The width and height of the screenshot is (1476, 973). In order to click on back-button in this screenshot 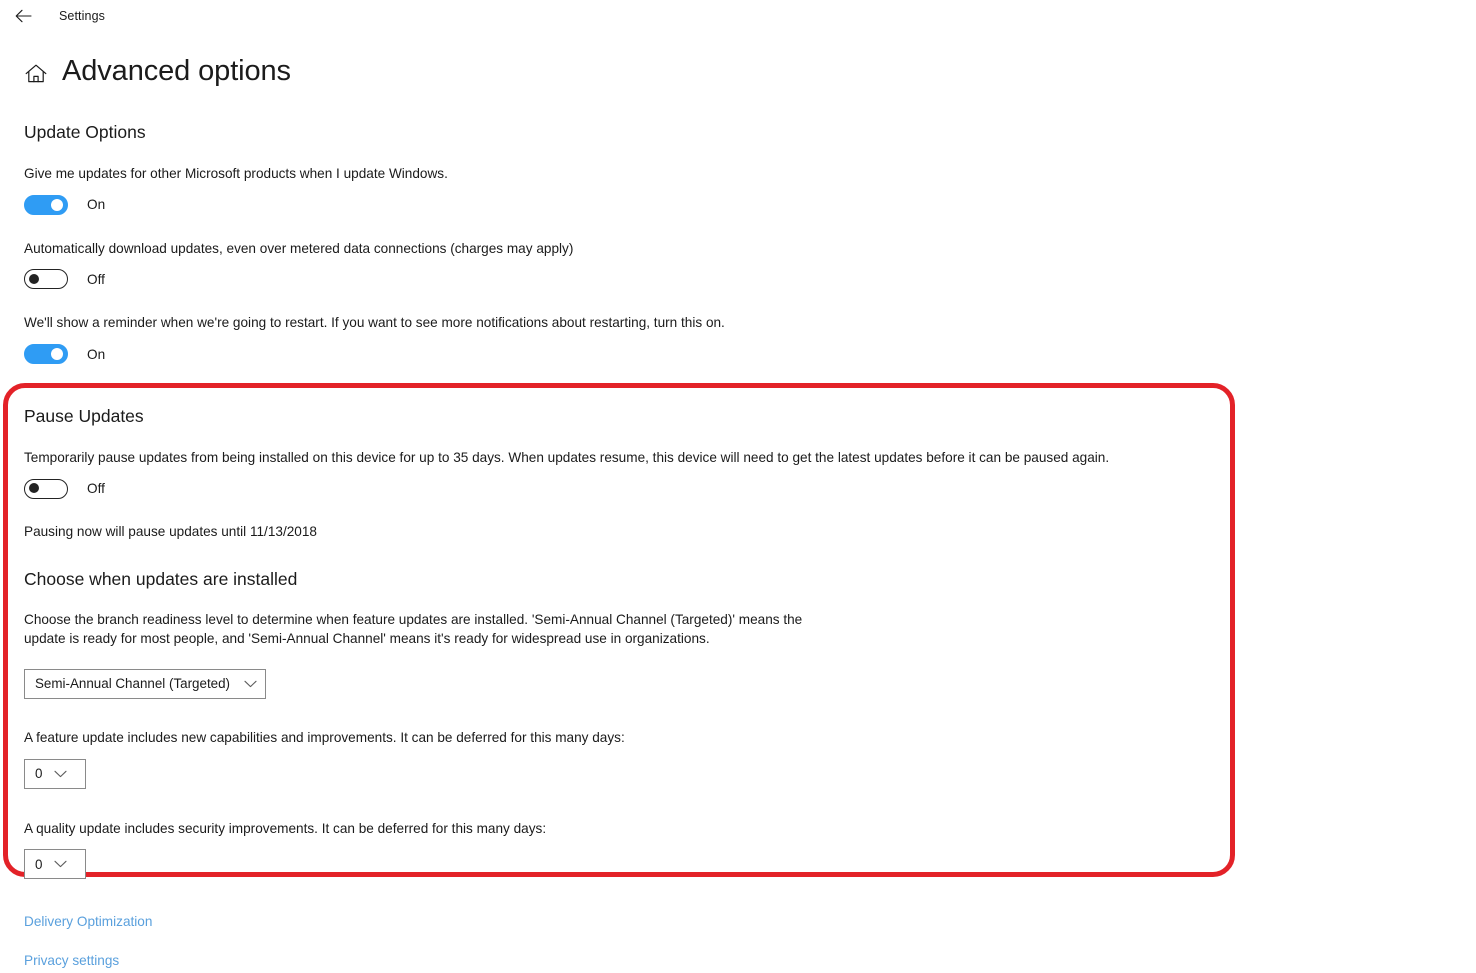, I will do `click(23, 16)`.